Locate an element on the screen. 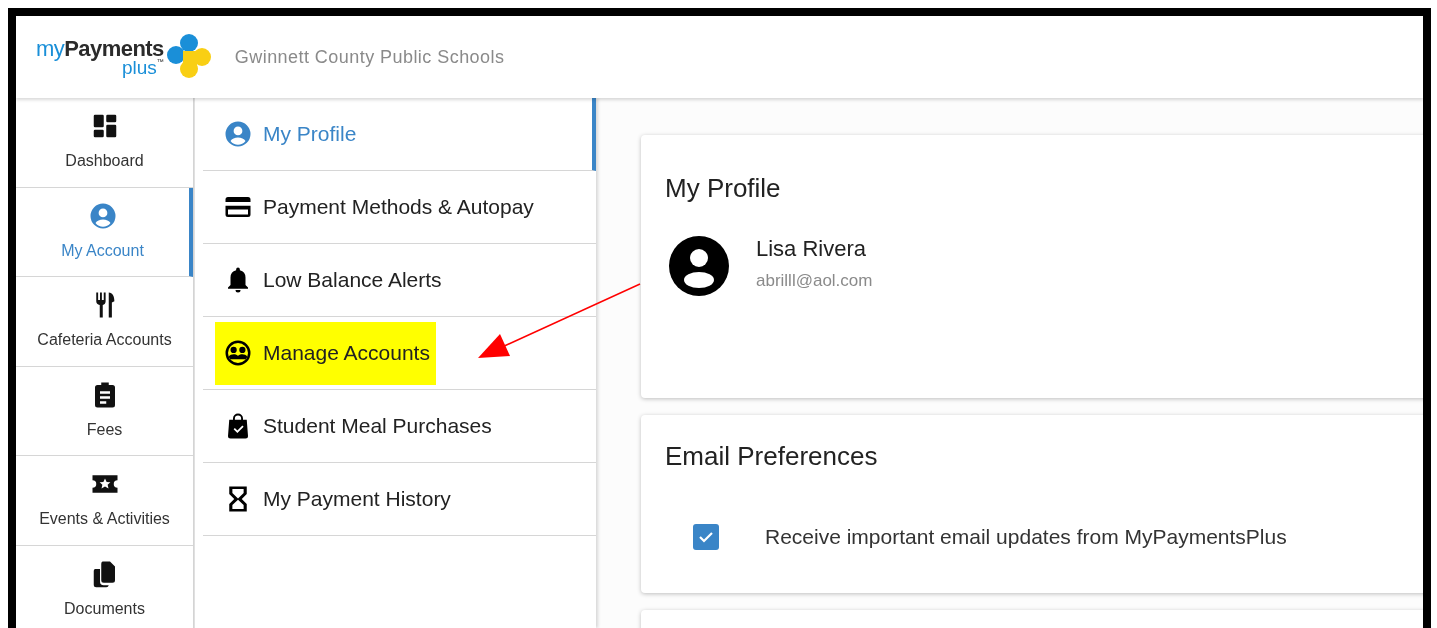 The image size is (1437, 628). card-title: My Profile is located at coordinates (723, 188).